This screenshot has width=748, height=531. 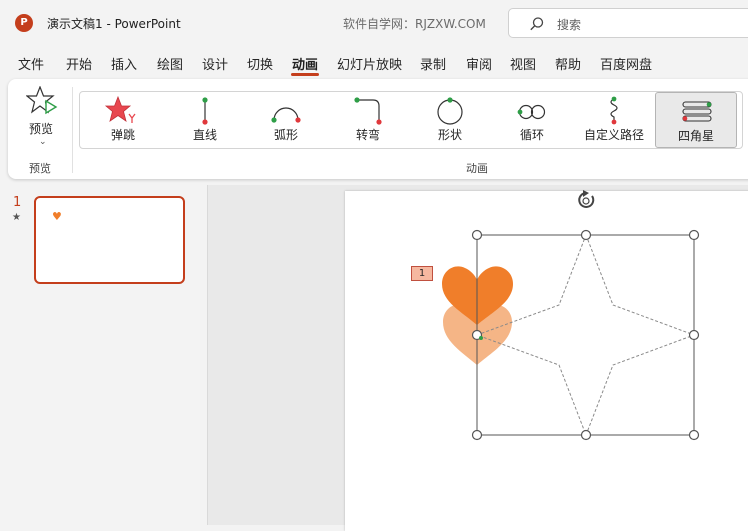 I want to click on animation-order-tag: 1, so click(x=422, y=273).